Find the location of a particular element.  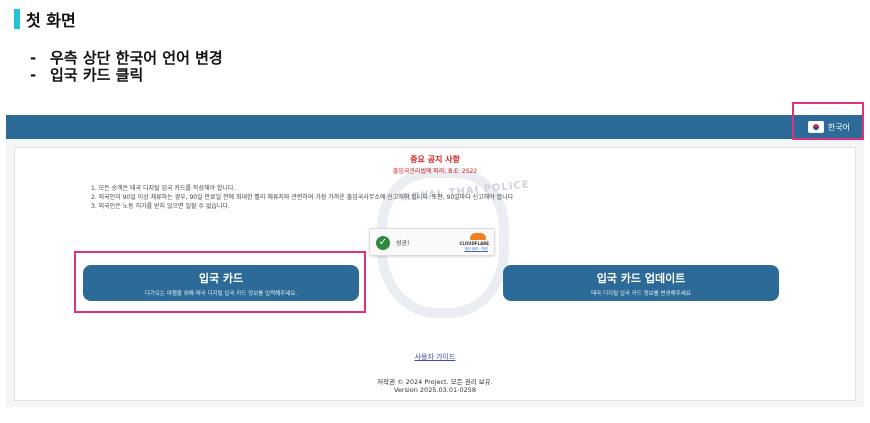

guide-accent-bar is located at coordinates (17, 19).